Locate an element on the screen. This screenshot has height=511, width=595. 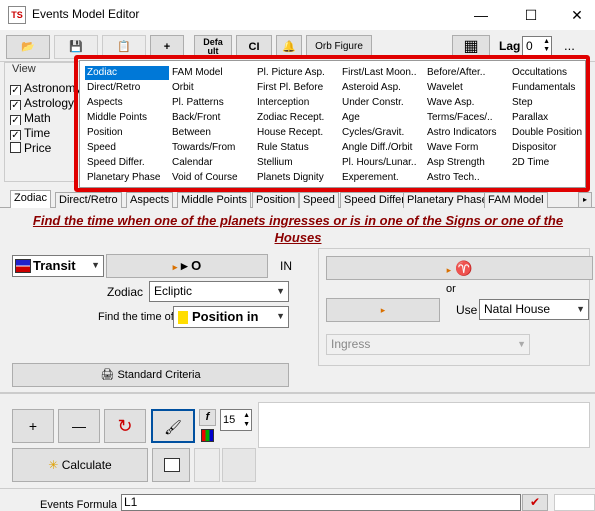
event-list-item: Back/Front is located at coordinates (196, 118).